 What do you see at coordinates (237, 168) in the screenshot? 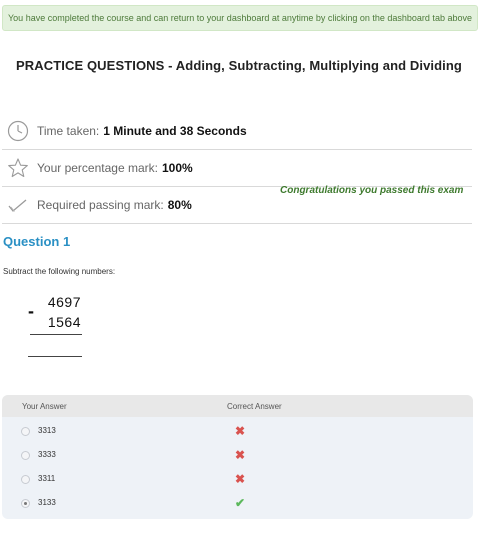
I see `percentage-mark-row: Your percentage mark: 100%` at bounding box center [237, 168].